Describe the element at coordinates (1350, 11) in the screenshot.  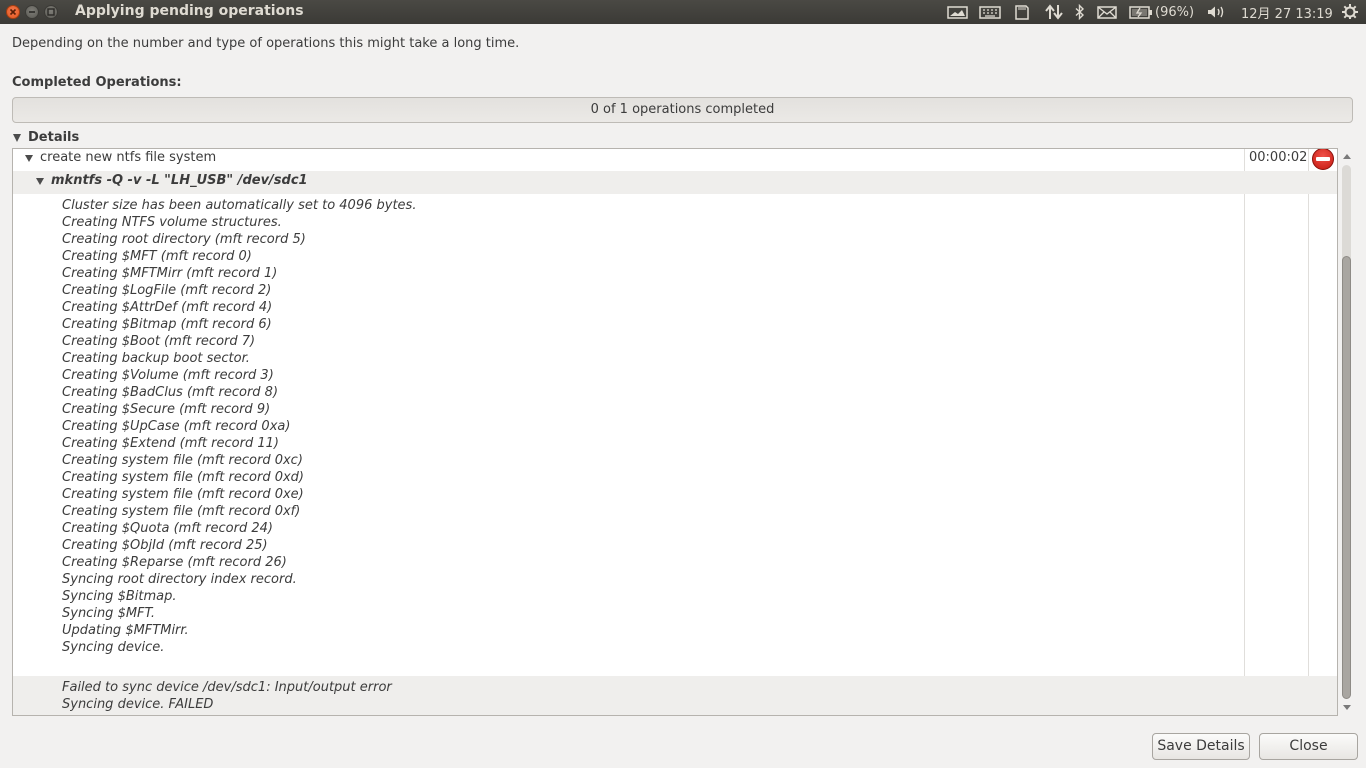
I see `gear-icon` at that location.